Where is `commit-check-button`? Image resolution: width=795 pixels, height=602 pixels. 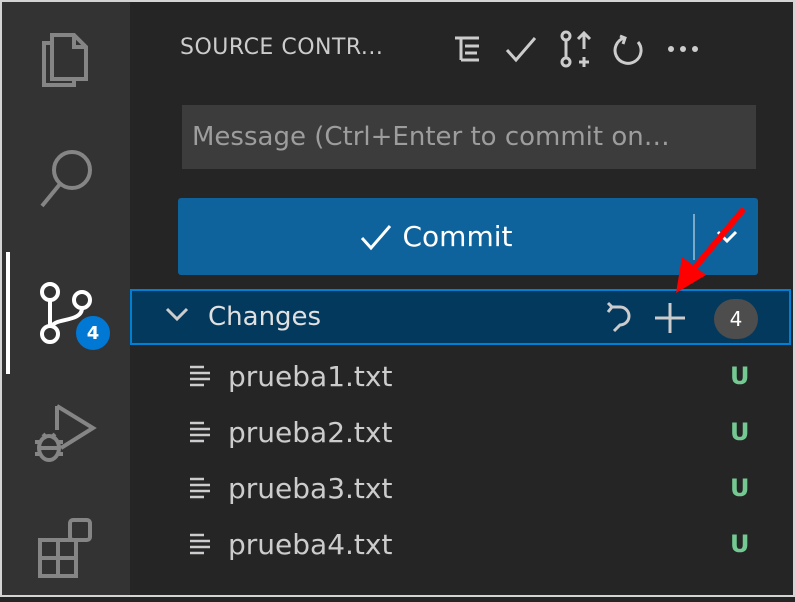
commit-check-button is located at coordinates (521, 49).